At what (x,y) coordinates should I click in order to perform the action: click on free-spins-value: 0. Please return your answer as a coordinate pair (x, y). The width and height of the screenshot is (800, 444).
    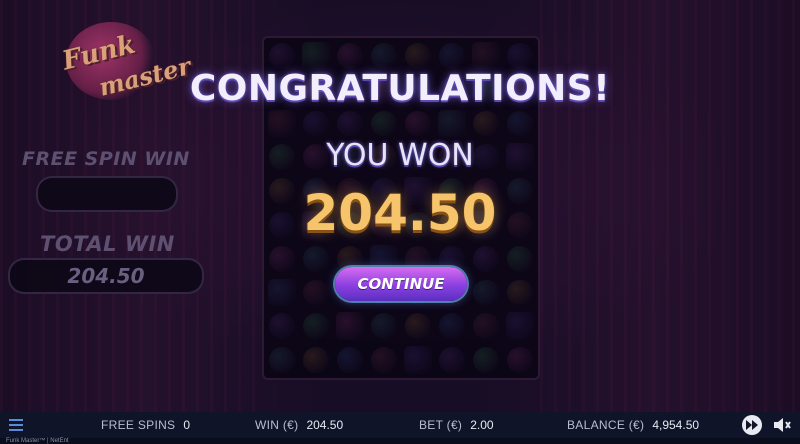
    Looking at the image, I should click on (187, 425).